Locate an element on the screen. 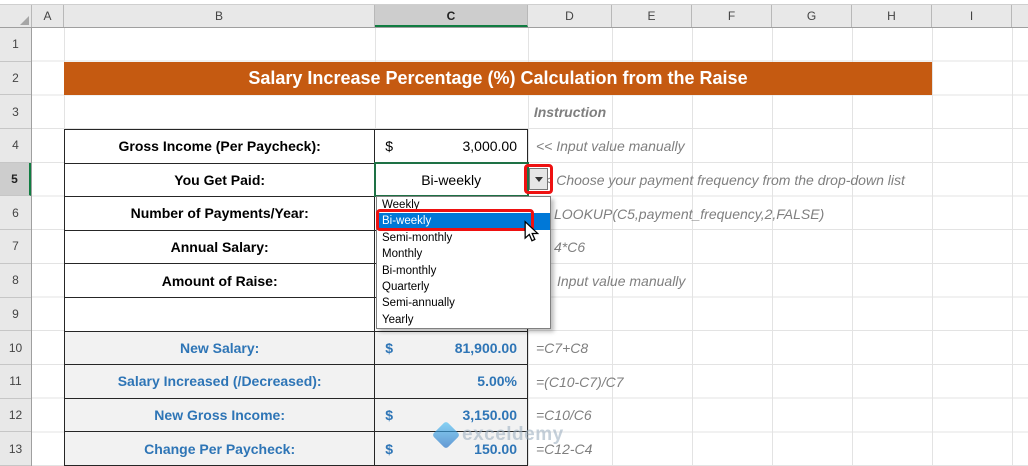  cell-salary-increased-label: Salary Increased (/Decreased): is located at coordinates (220, 381).